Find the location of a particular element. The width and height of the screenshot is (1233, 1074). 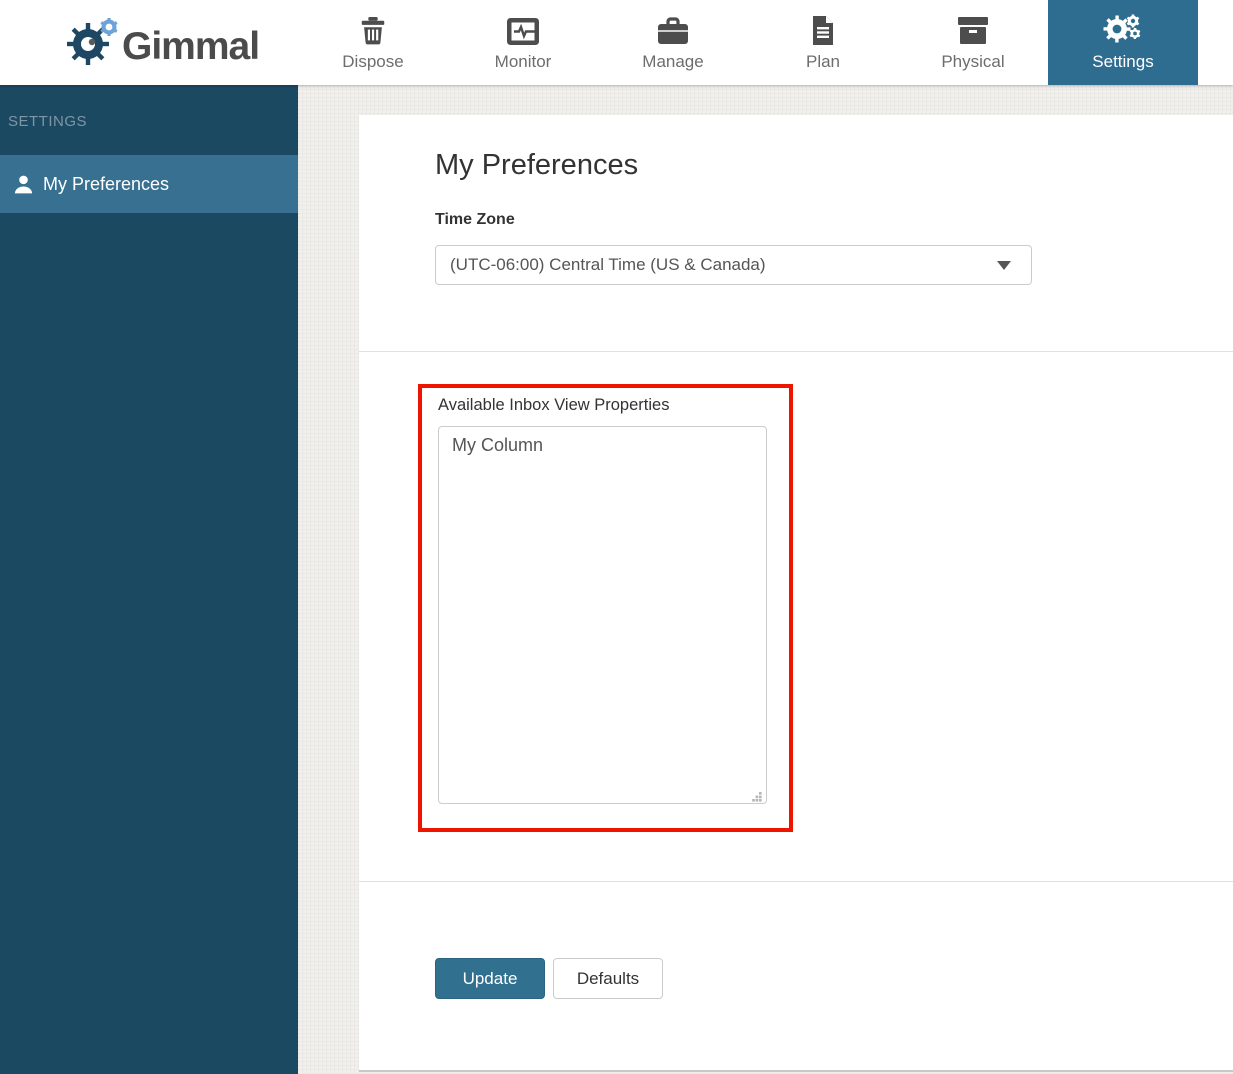

monitor-icon is located at coordinates (523, 30).